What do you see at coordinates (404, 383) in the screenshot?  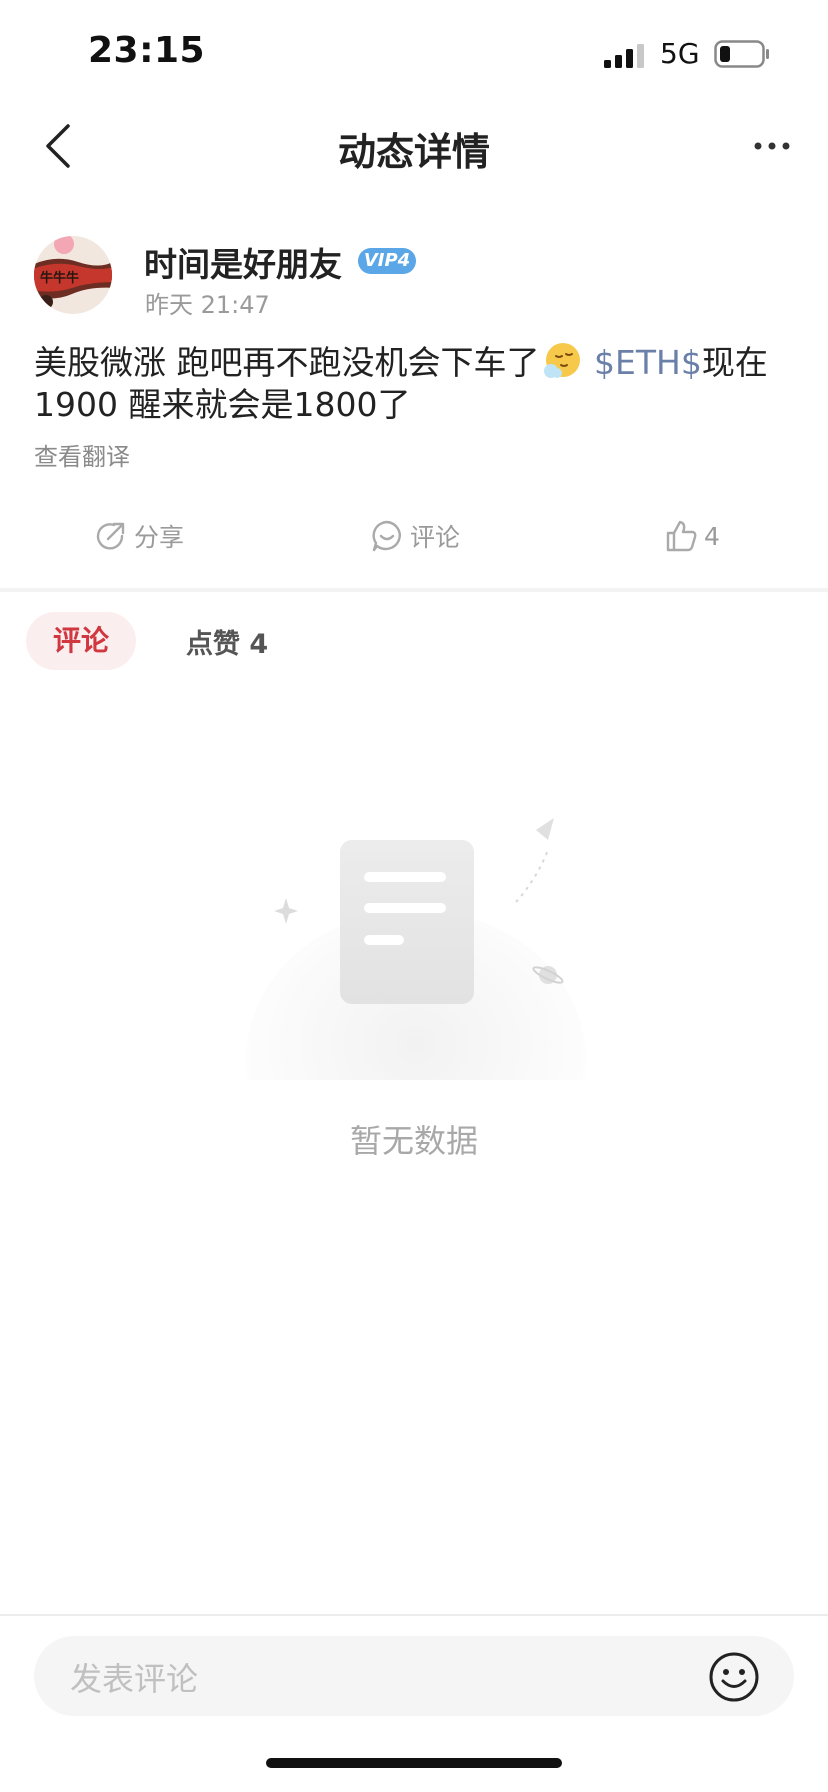 I see `post-content: 美股微涨 跑吧再不跑没机会下车了 $ETH$现在1900 醒来就会是1800了` at bounding box center [404, 383].